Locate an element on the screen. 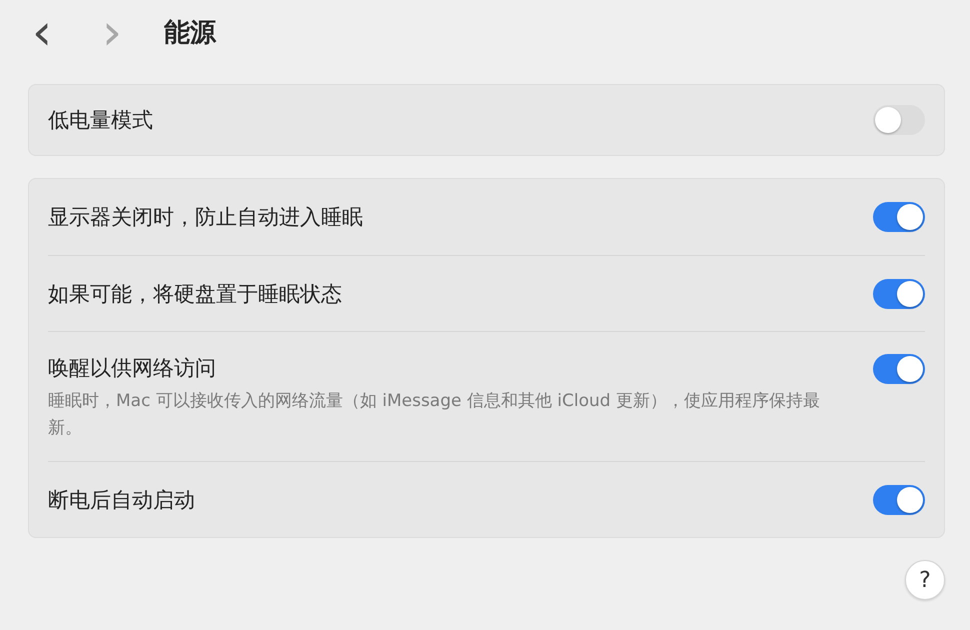 This screenshot has width=970, height=630. back-button: ‹ is located at coordinates (58, 32).